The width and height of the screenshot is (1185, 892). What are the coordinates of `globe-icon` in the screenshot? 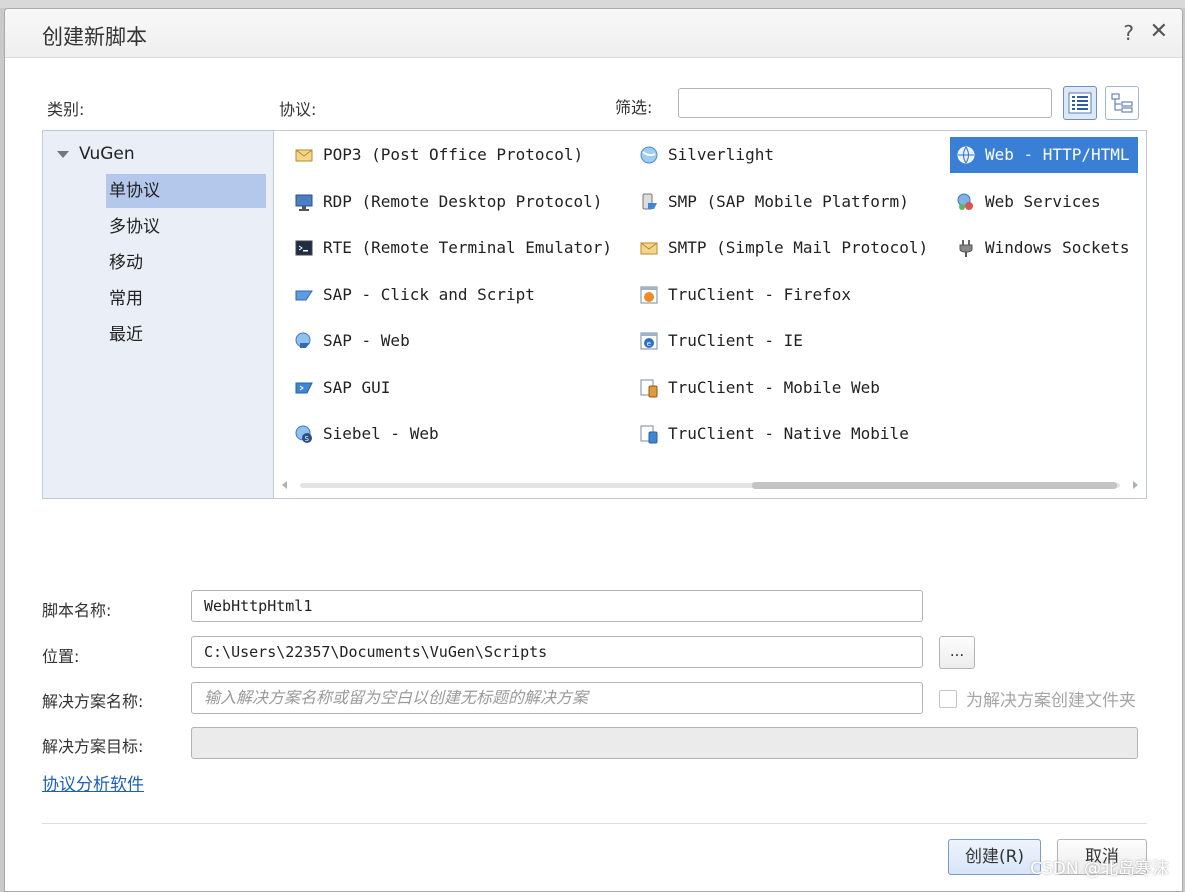 It's located at (966, 155).